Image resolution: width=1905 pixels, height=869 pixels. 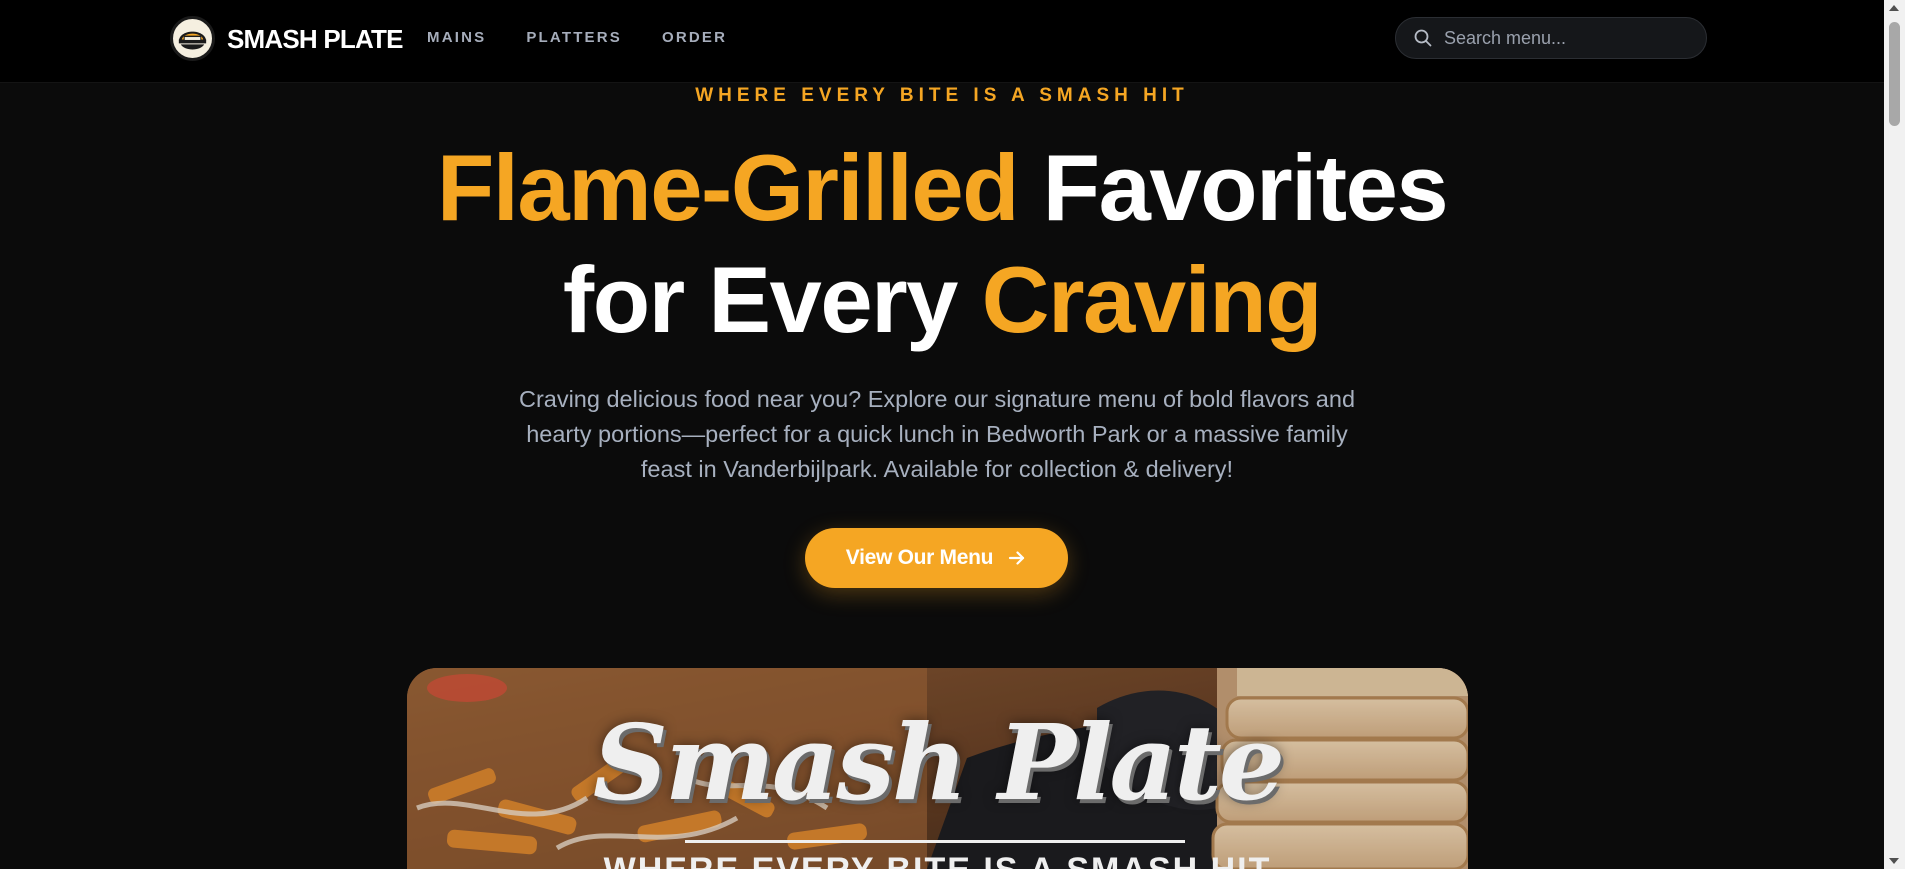 I want to click on page-scrollbar, so click(x=1894, y=434).